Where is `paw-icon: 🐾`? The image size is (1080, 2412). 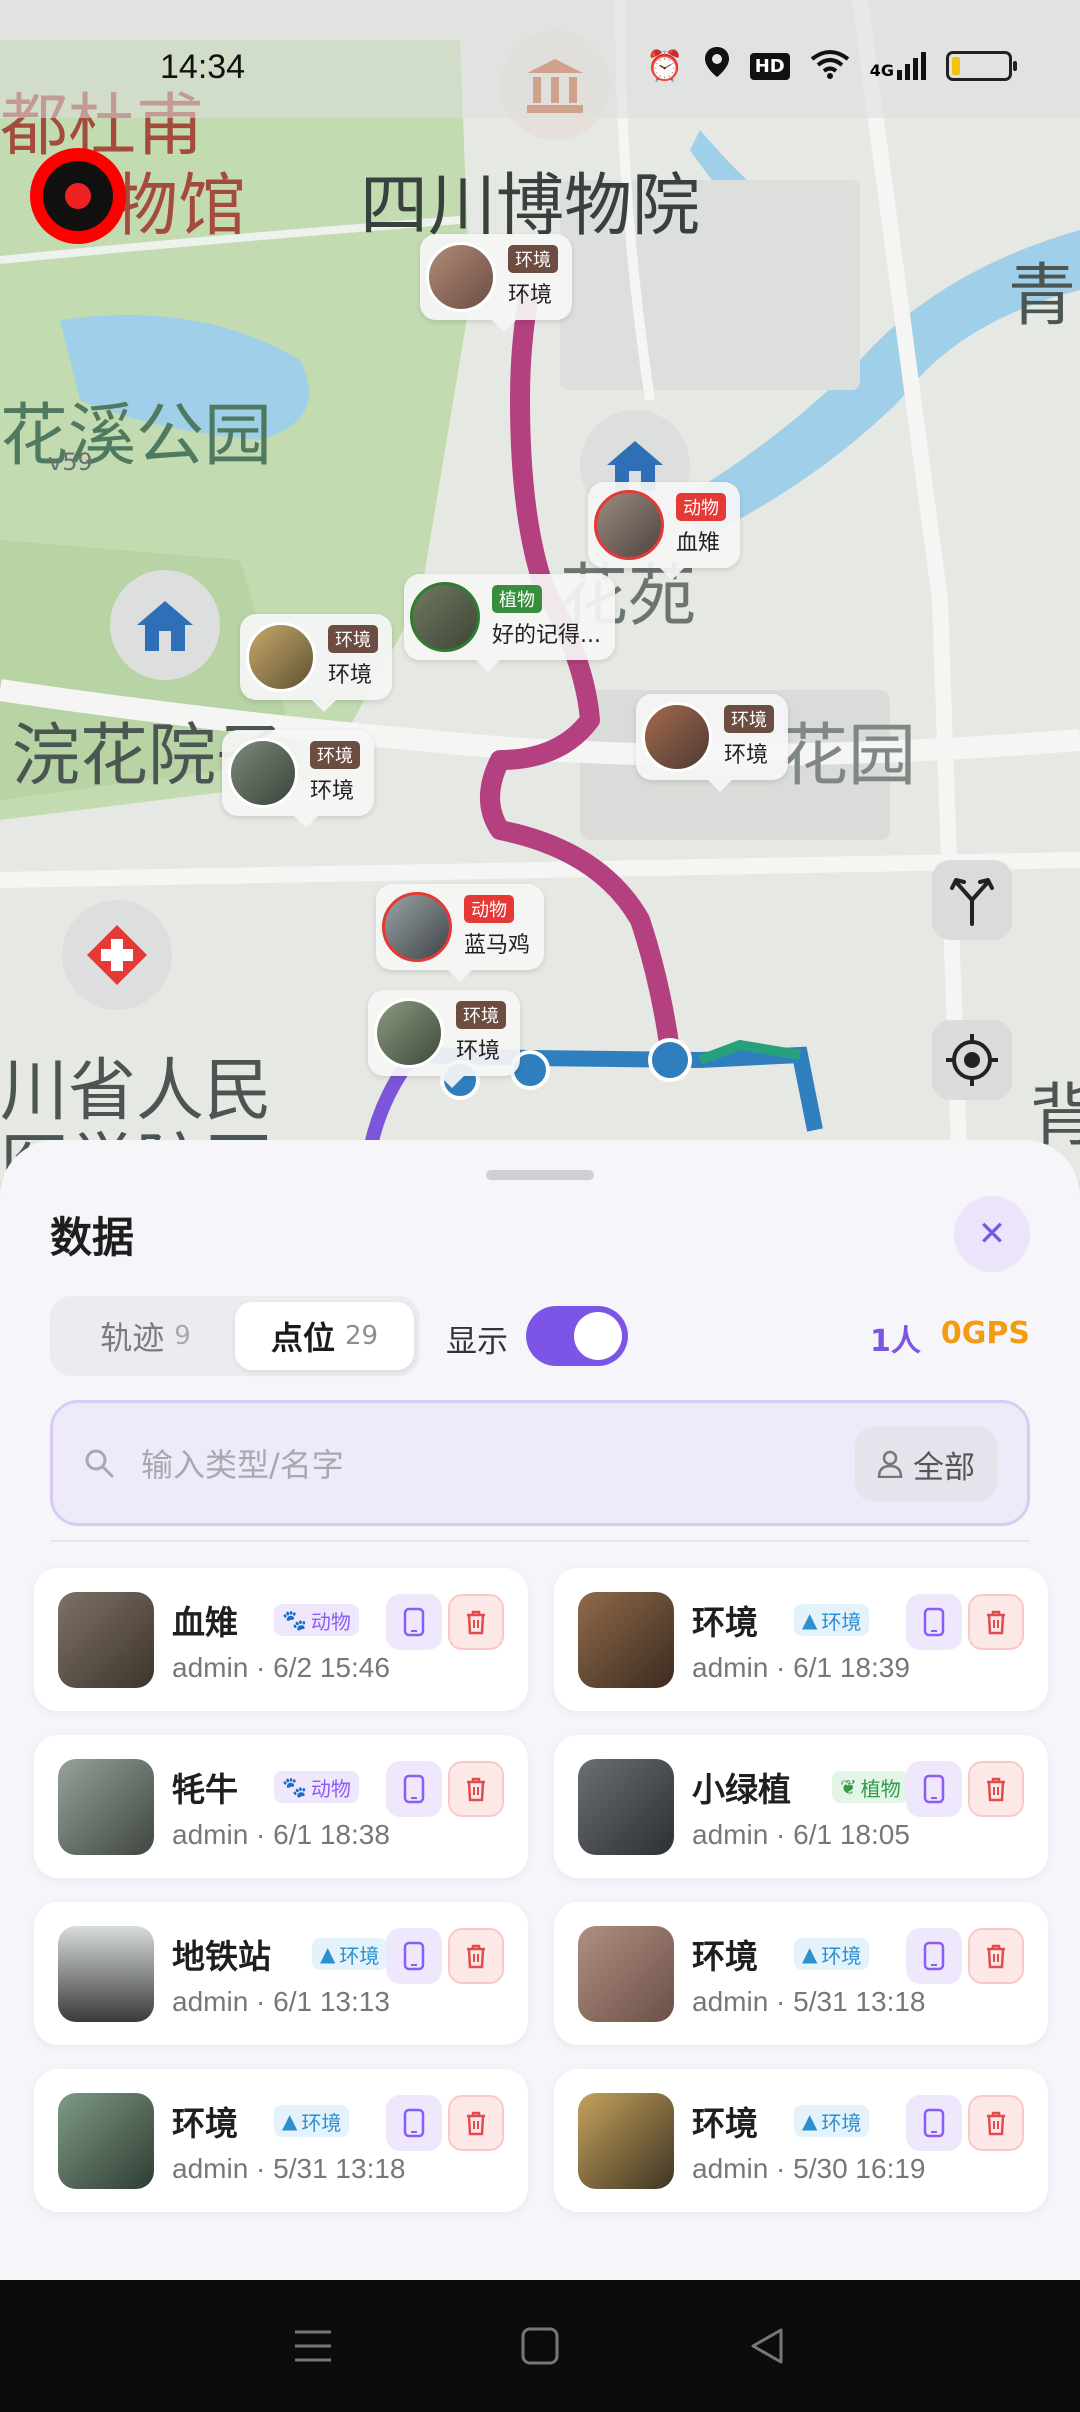 paw-icon: 🐾 is located at coordinates (294, 1620).